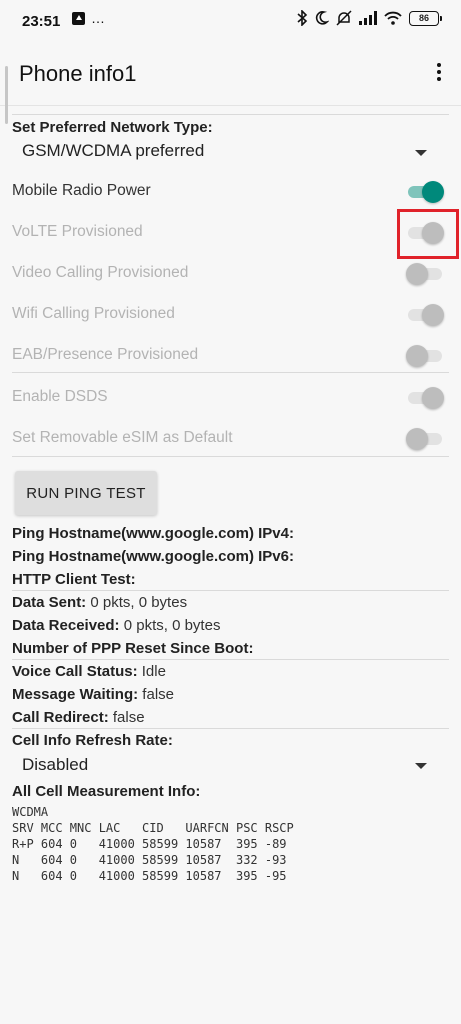 This screenshot has width=461, height=1024. What do you see at coordinates (74, 579) in the screenshot?
I see `http-client-test-label: HTTP Client Test:` at bounding box center [74, 579].